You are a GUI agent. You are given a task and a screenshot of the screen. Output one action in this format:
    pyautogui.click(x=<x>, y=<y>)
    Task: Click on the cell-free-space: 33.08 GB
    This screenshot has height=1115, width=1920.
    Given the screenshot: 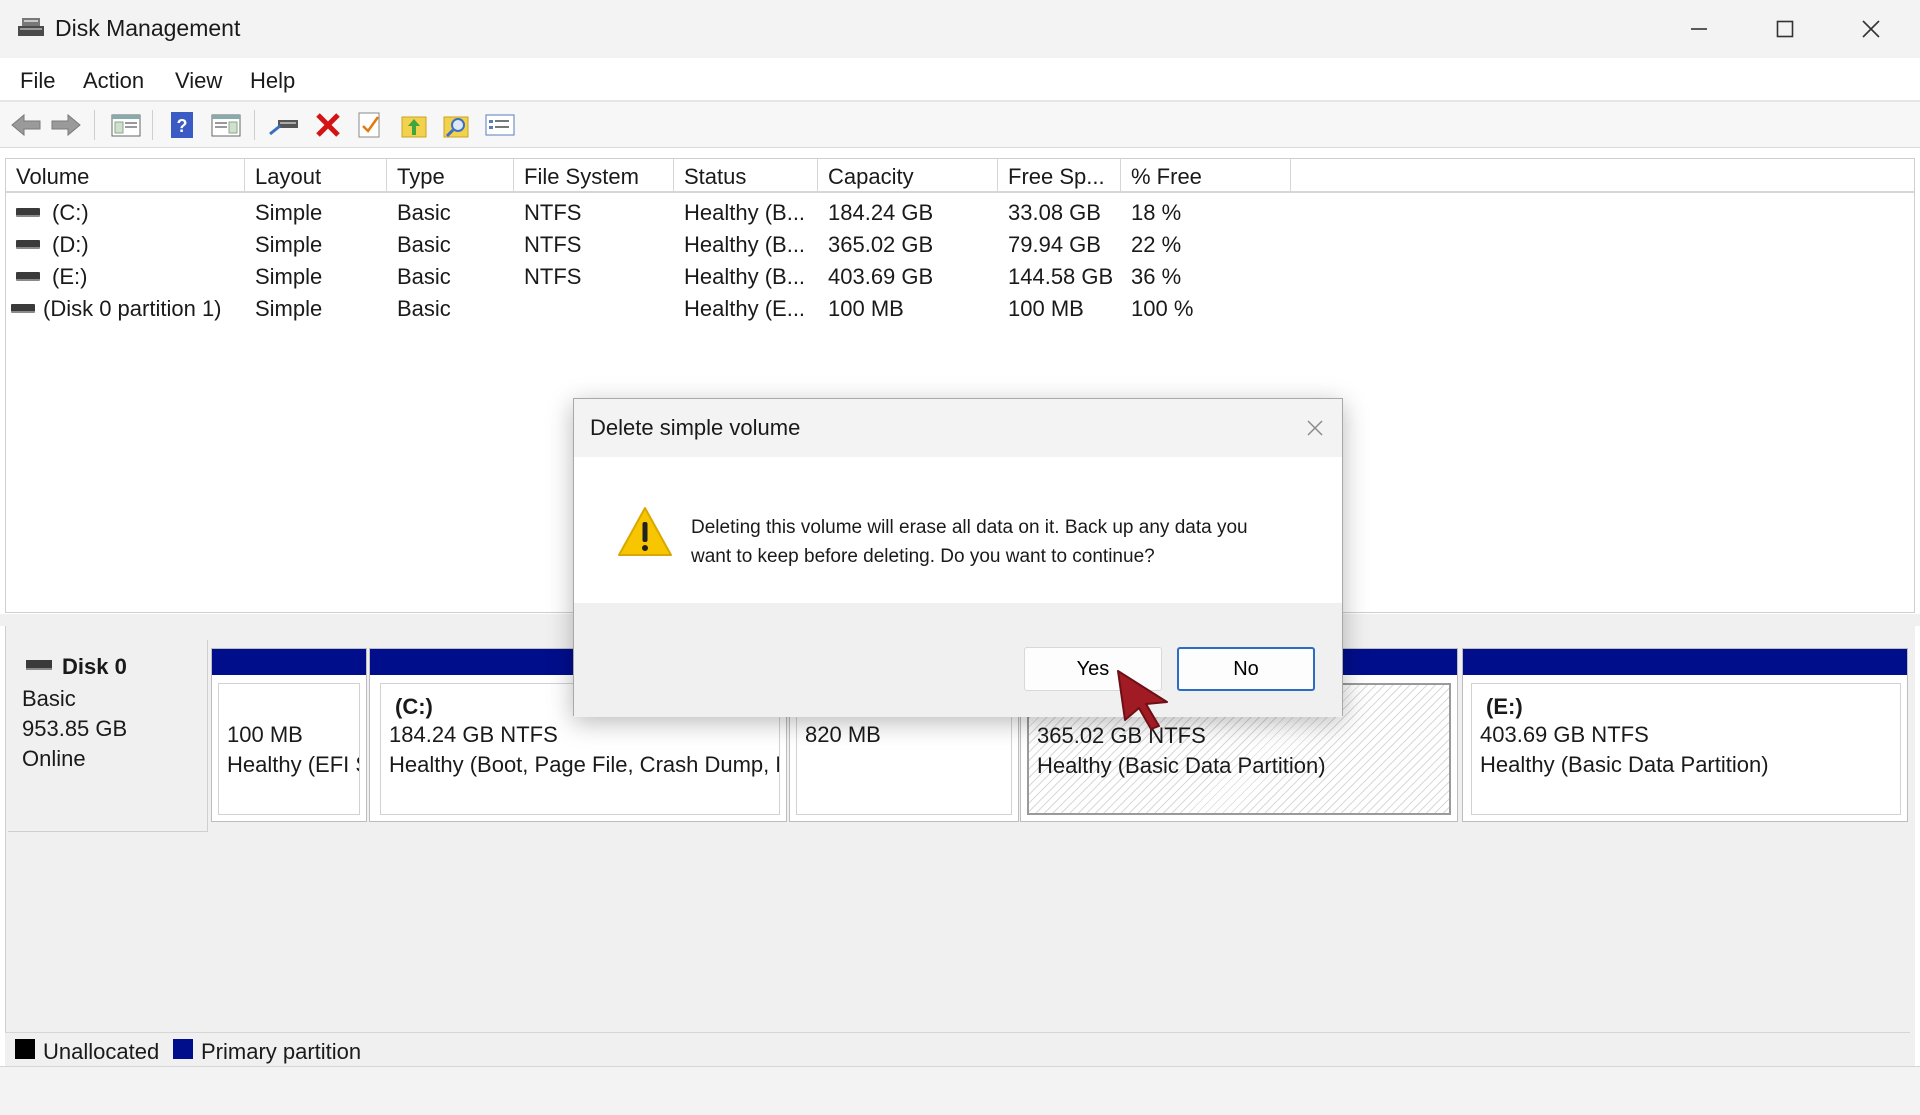 What is the action you would take?
    pyautogui.click(x=1054, y=212)
    